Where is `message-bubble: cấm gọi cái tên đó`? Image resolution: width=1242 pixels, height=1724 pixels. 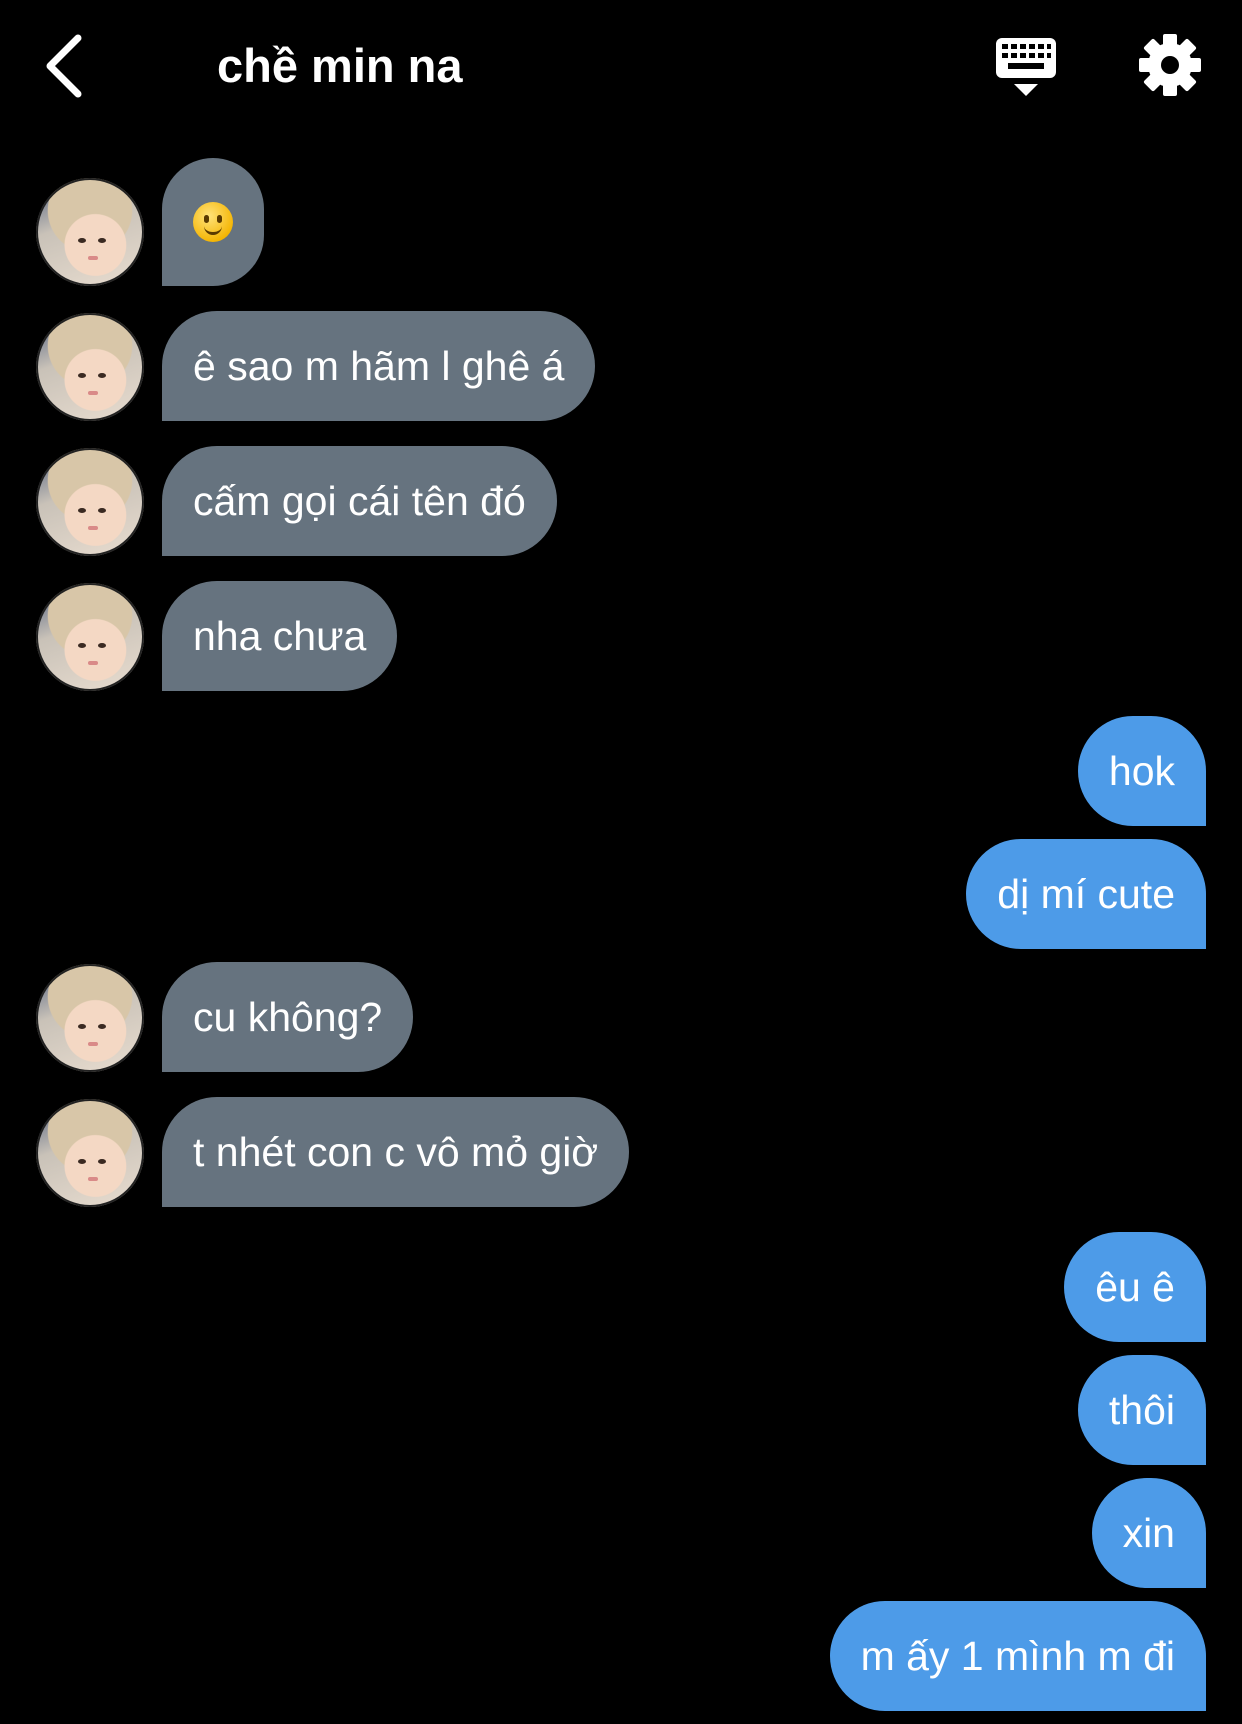 message-bubble: cấm gọi cái tên đó is located at coordinates (359, 501).